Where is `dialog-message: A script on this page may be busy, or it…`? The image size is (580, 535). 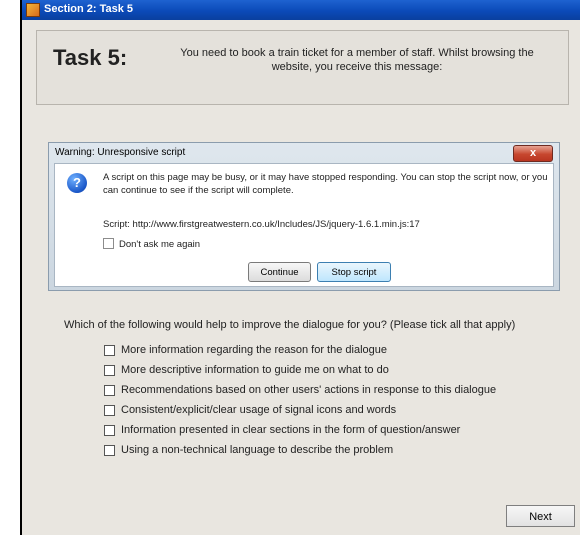 dialog-message: A script on this page may be busy, or it… is located at coordinates (325, 184).